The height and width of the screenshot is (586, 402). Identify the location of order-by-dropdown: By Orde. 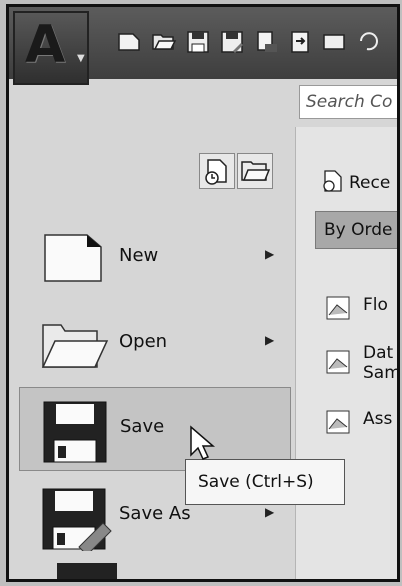
(356, 230).